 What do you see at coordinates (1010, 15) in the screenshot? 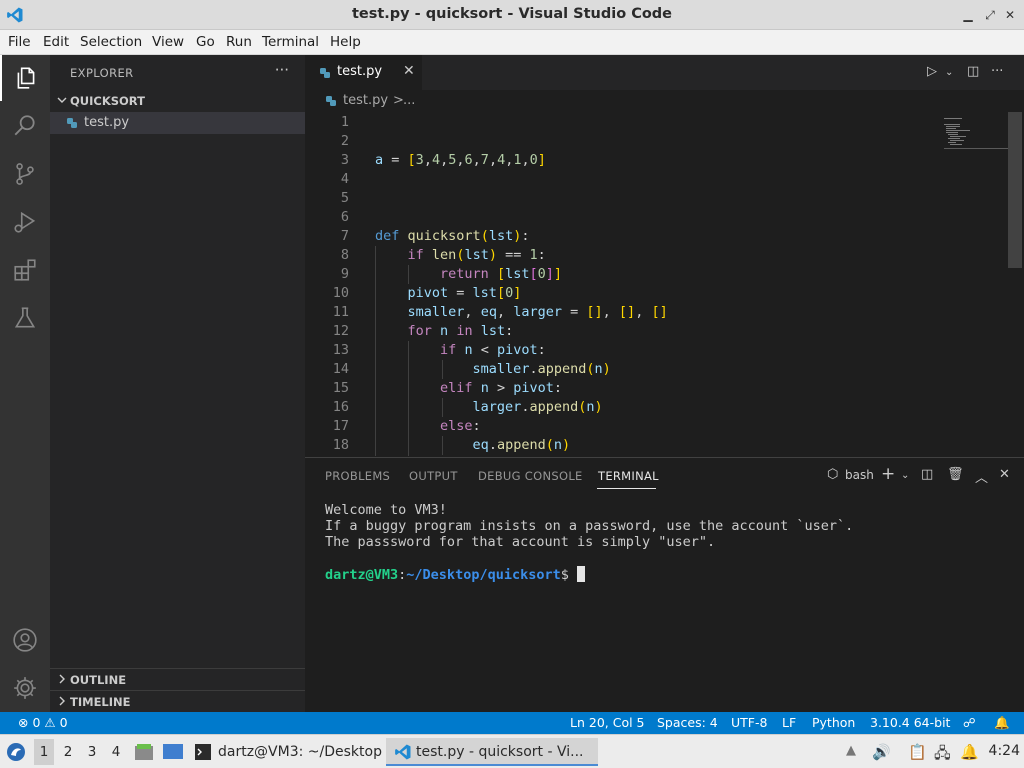
I see `close-window-icon: ✕` at bounding box center [1010, 15].